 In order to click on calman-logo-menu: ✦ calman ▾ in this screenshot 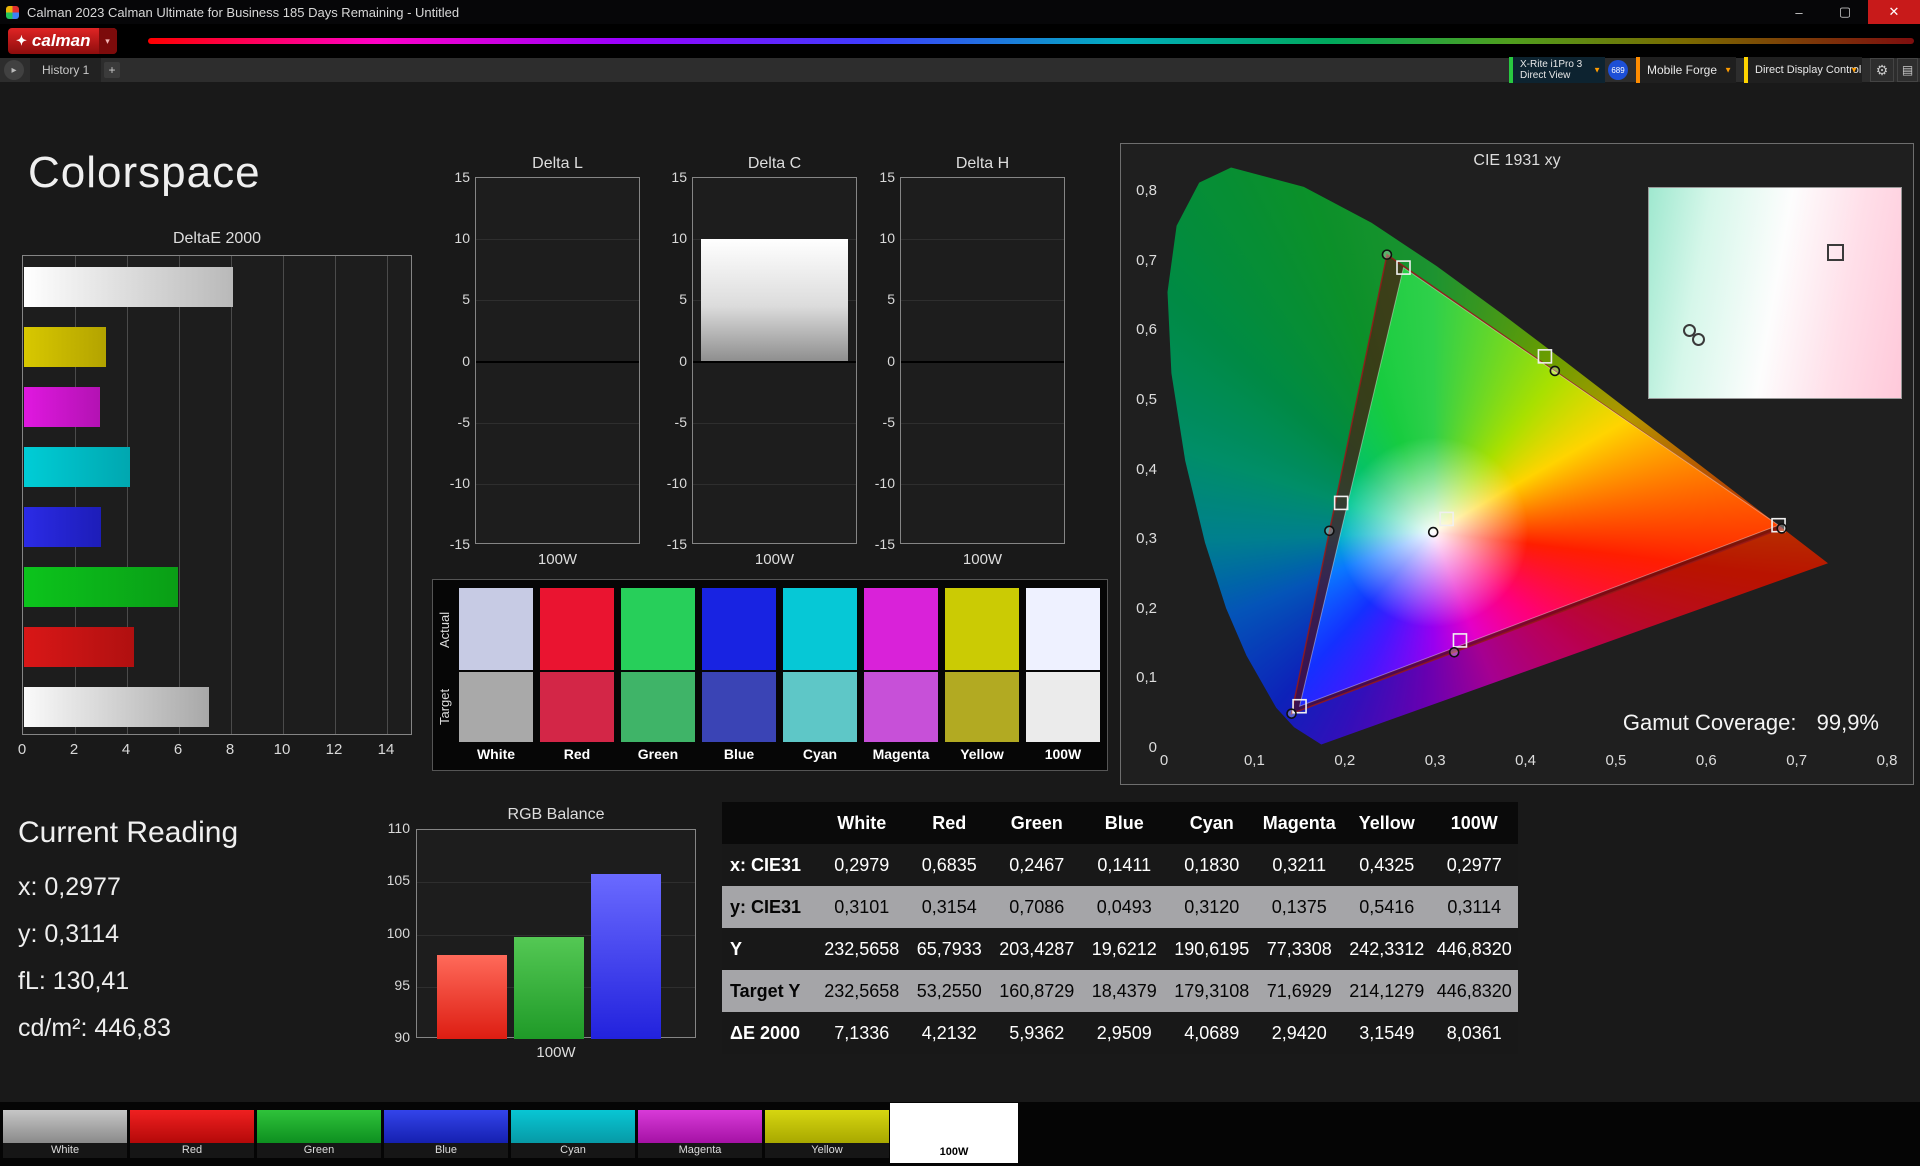, I will do `click(62, 41)`.